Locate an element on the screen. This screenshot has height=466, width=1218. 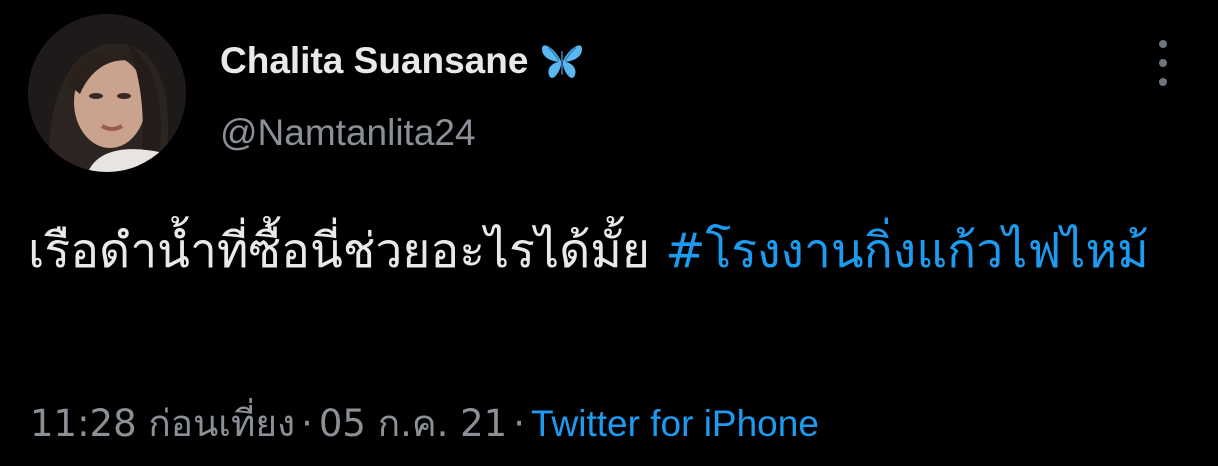
tweet-date: 05 ก.ค. 21 is located at coordinates (413, 423).